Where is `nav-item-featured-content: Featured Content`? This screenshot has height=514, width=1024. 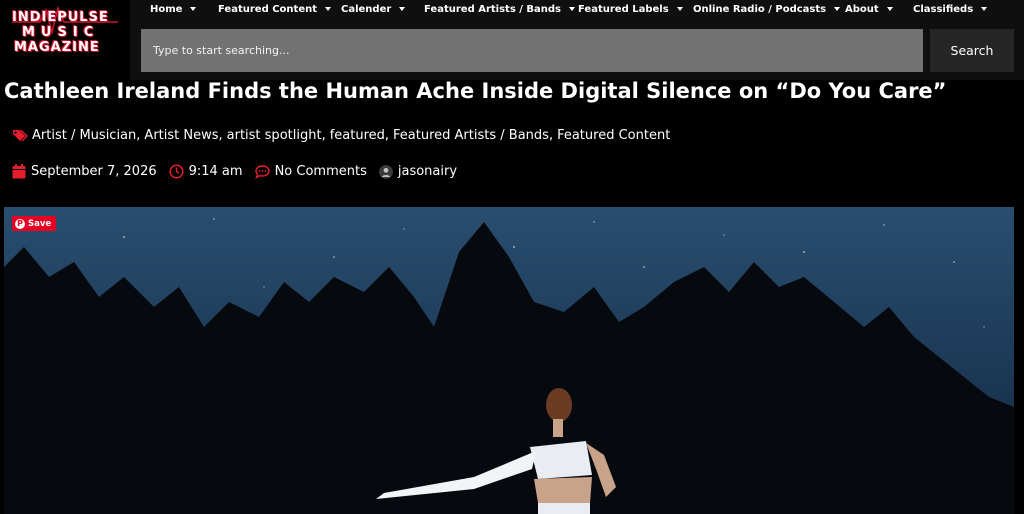
nav-item-featured-content: Featured Content is located at coordinates (279, 9).